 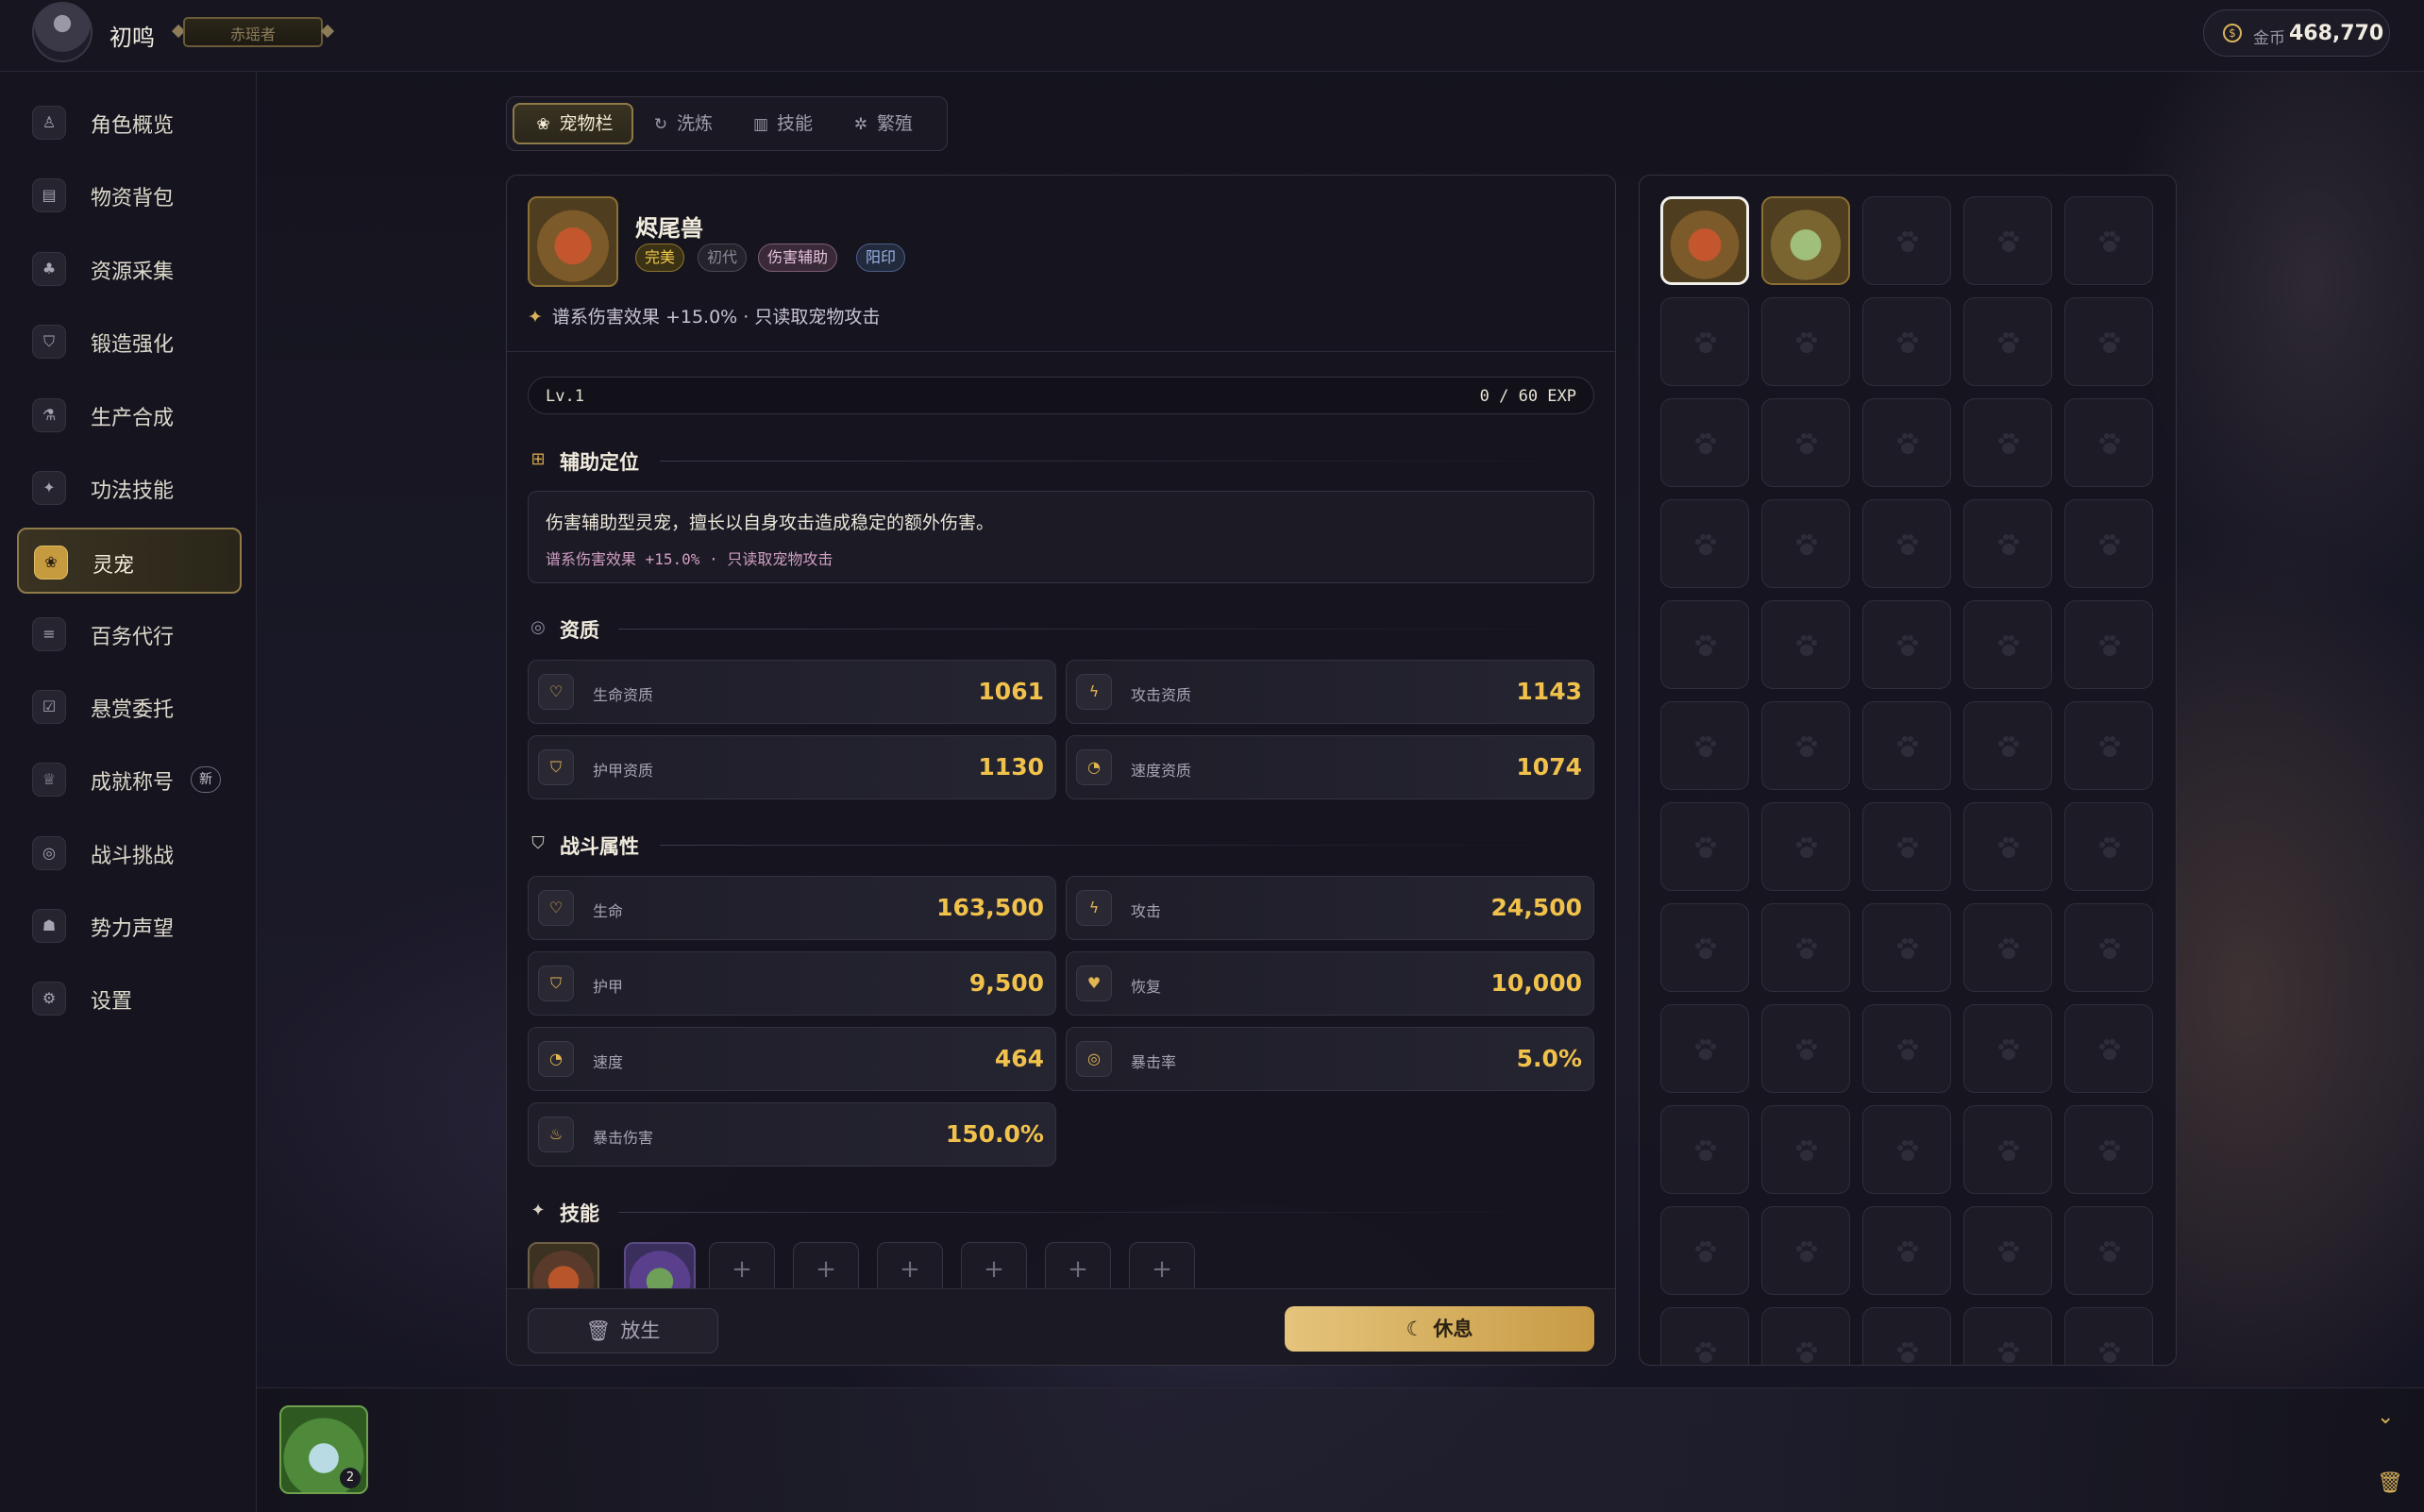 What do you see at coordinates (130, 342) in the screenshot?
I see `sidebar-item-forging: ⛉ 锻造强化` at bounding box center [130, 342].